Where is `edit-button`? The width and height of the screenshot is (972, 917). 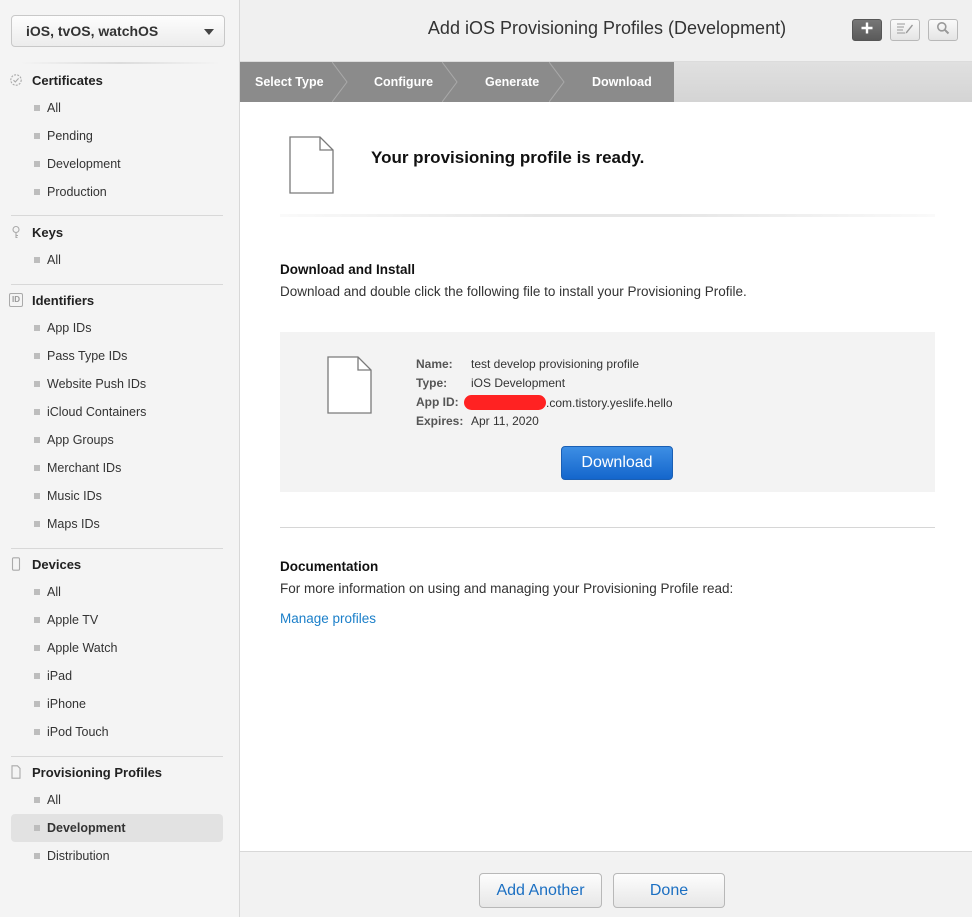 edit-button is located at coordinates (905, 30).